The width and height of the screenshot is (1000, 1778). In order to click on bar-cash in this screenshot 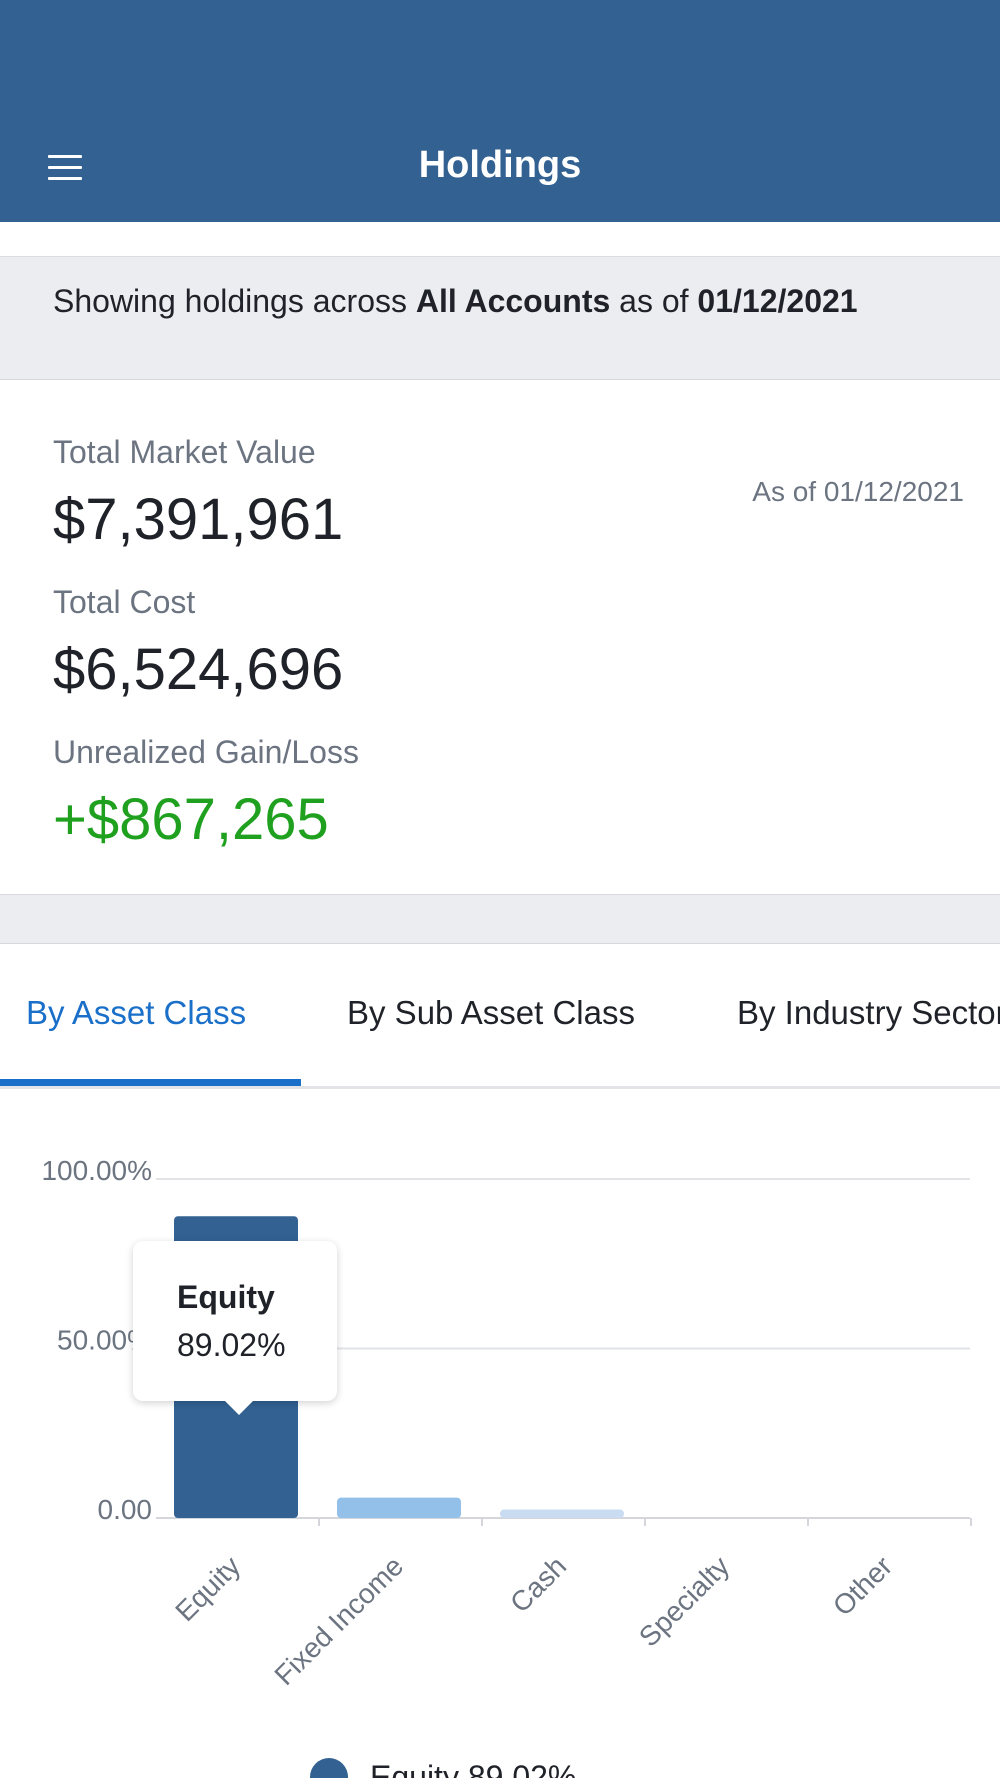, I will do `click(562, 1513)`.